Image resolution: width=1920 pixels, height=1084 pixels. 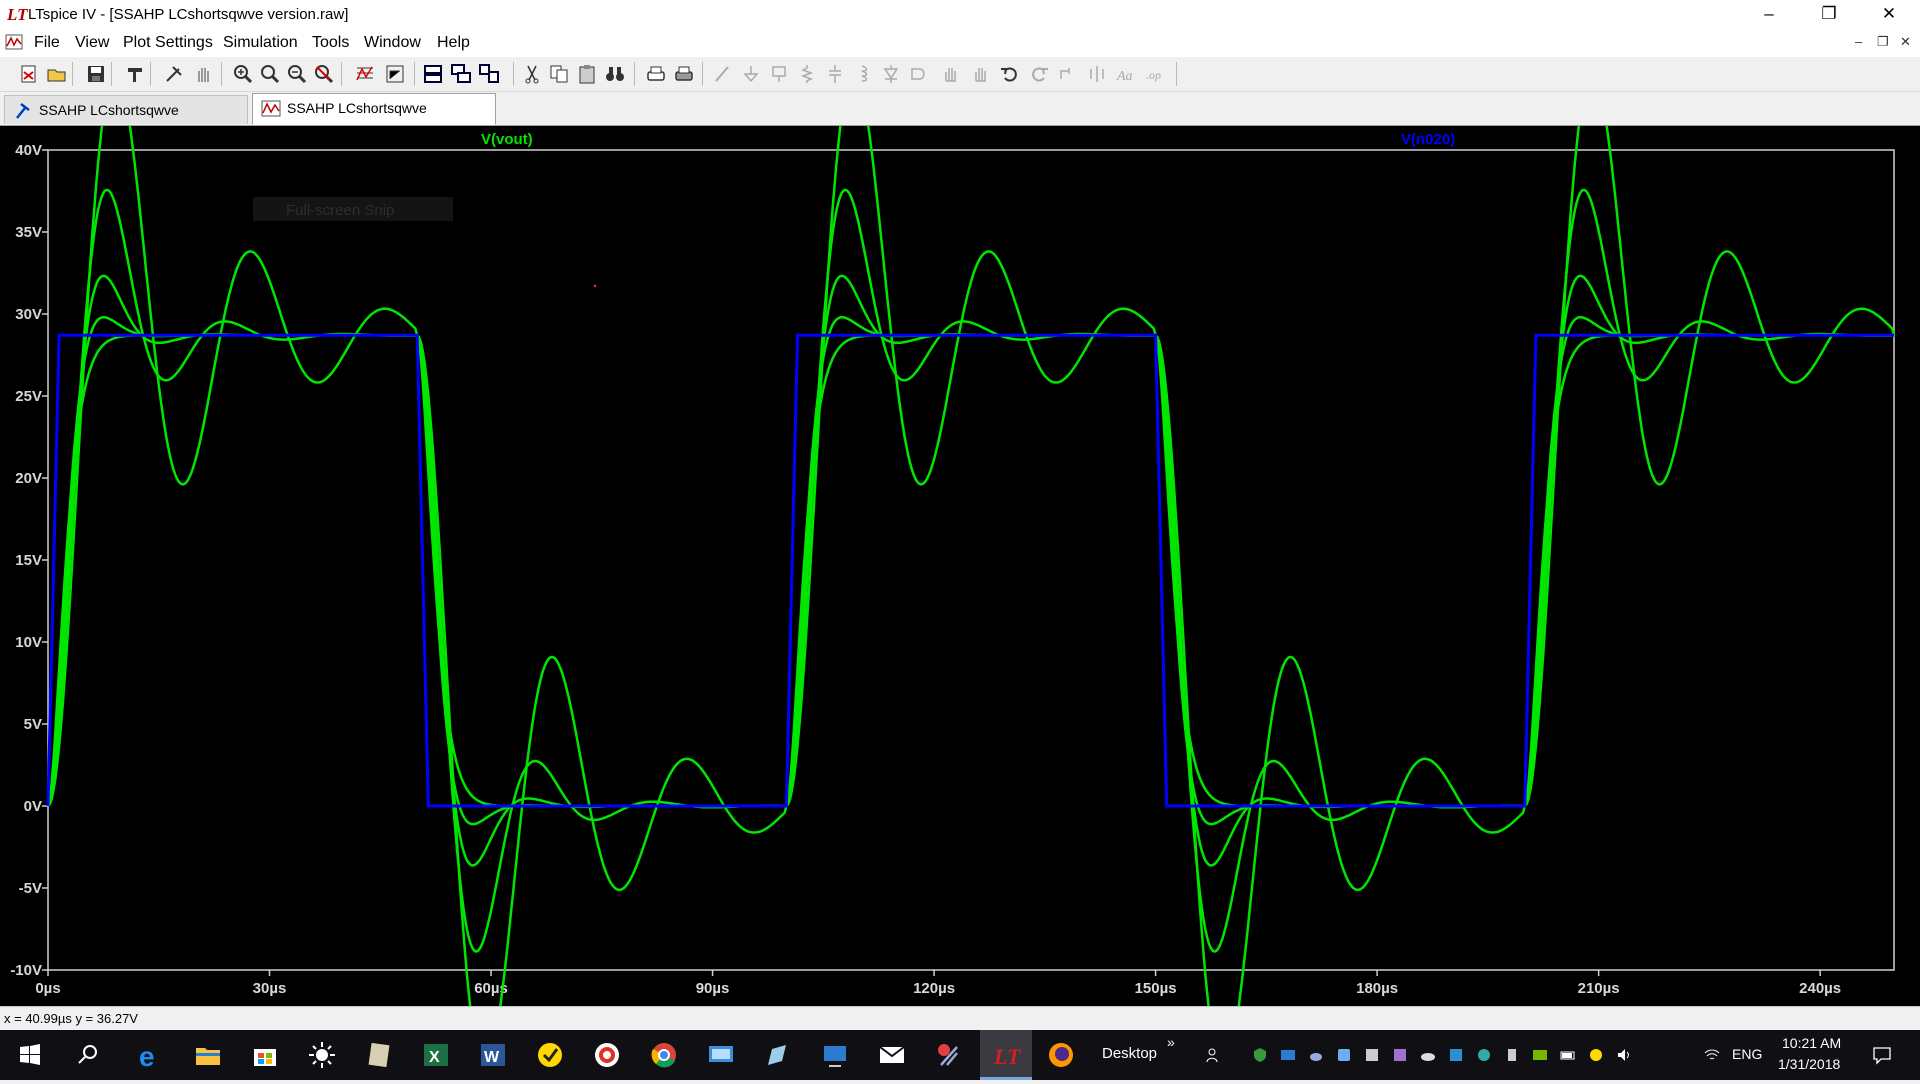 What do you see at coordinates (330, 43) in the screenshot?
I see `menu-tools: Tools` at bounding box center [330, 43].